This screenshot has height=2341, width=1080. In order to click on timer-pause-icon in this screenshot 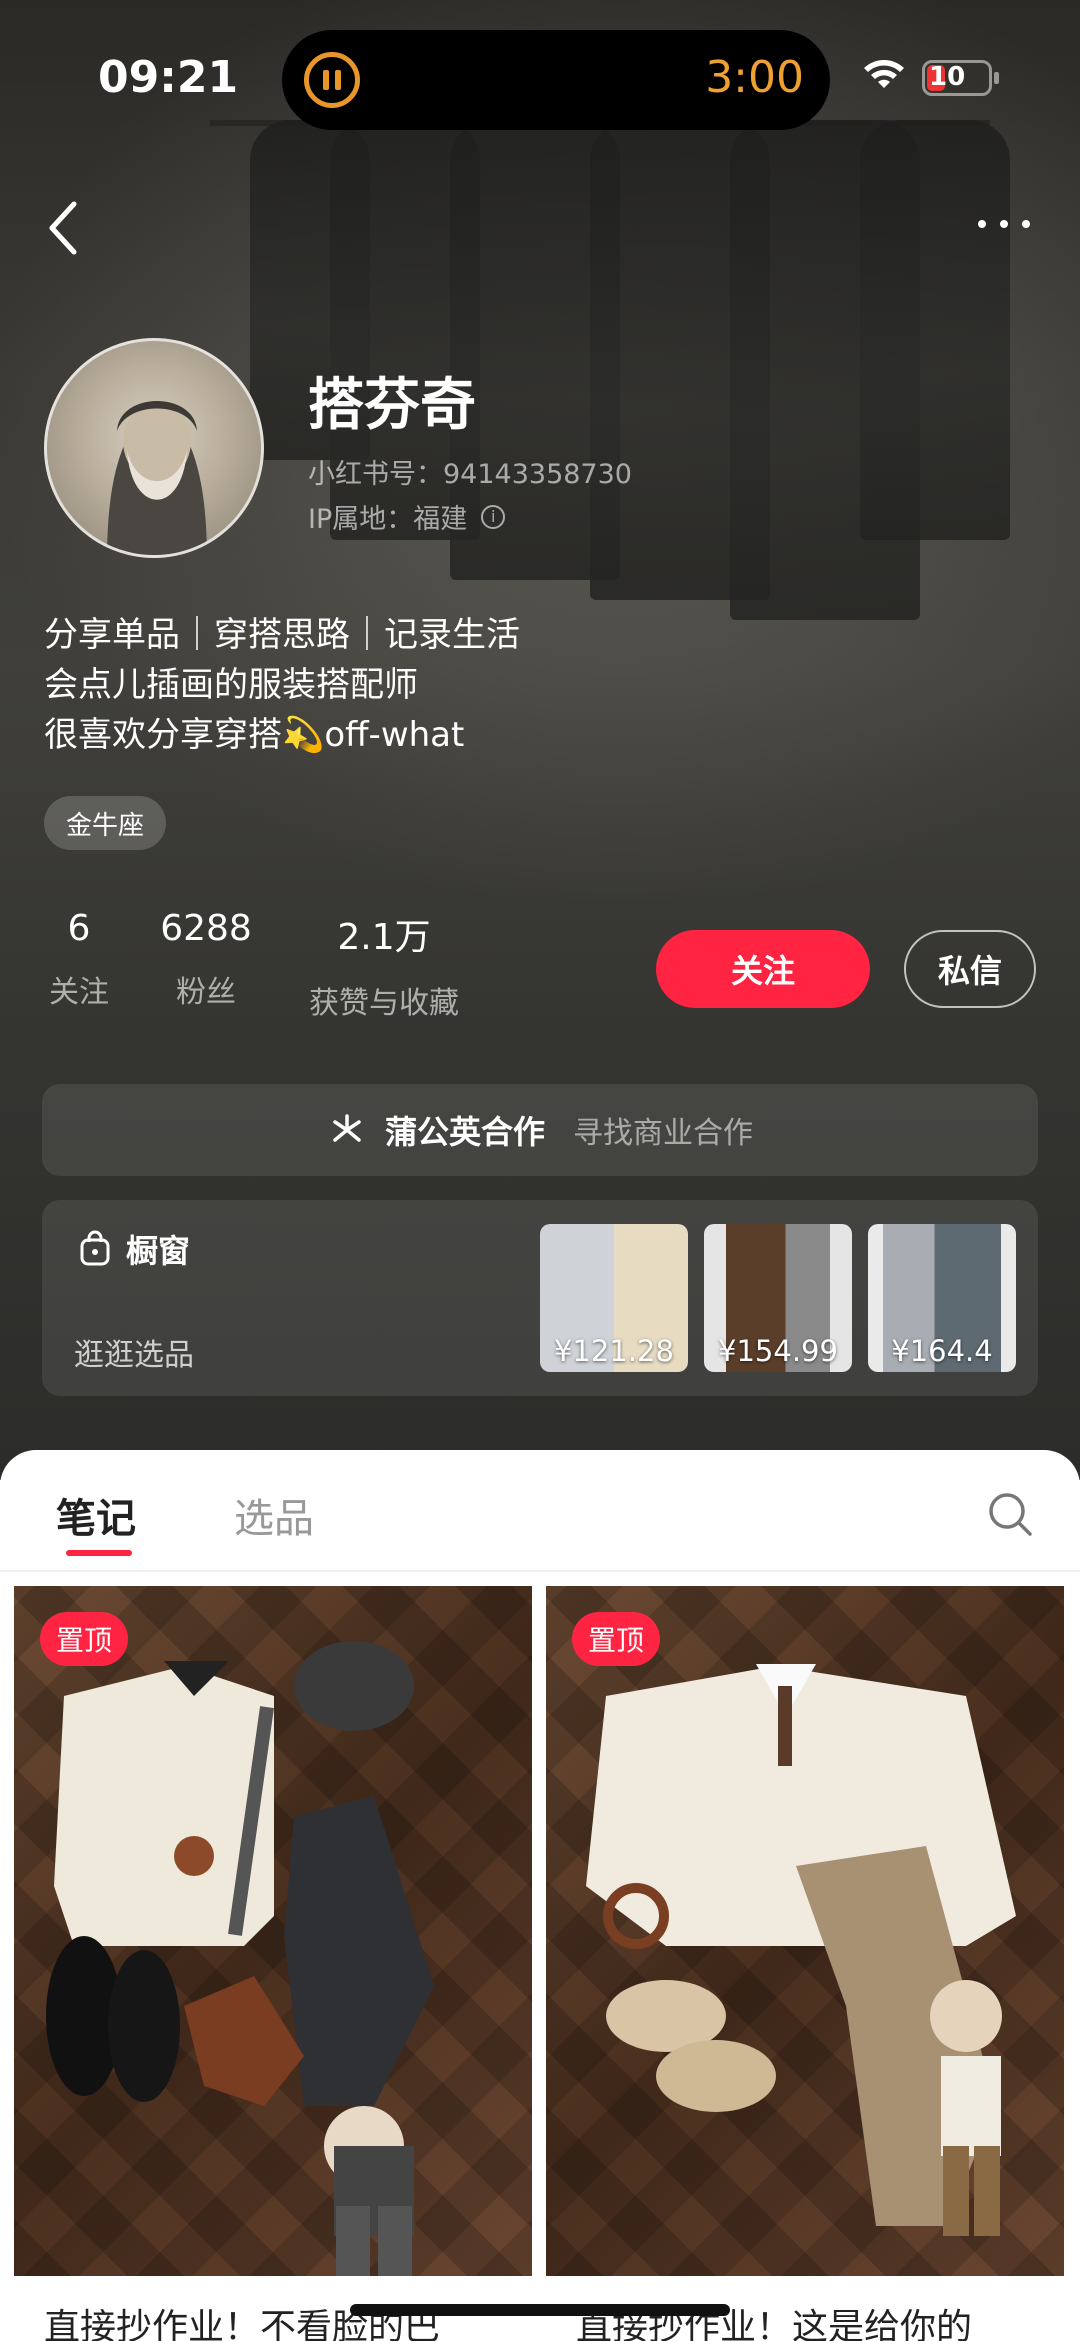, I will do `click(332, 80)`.